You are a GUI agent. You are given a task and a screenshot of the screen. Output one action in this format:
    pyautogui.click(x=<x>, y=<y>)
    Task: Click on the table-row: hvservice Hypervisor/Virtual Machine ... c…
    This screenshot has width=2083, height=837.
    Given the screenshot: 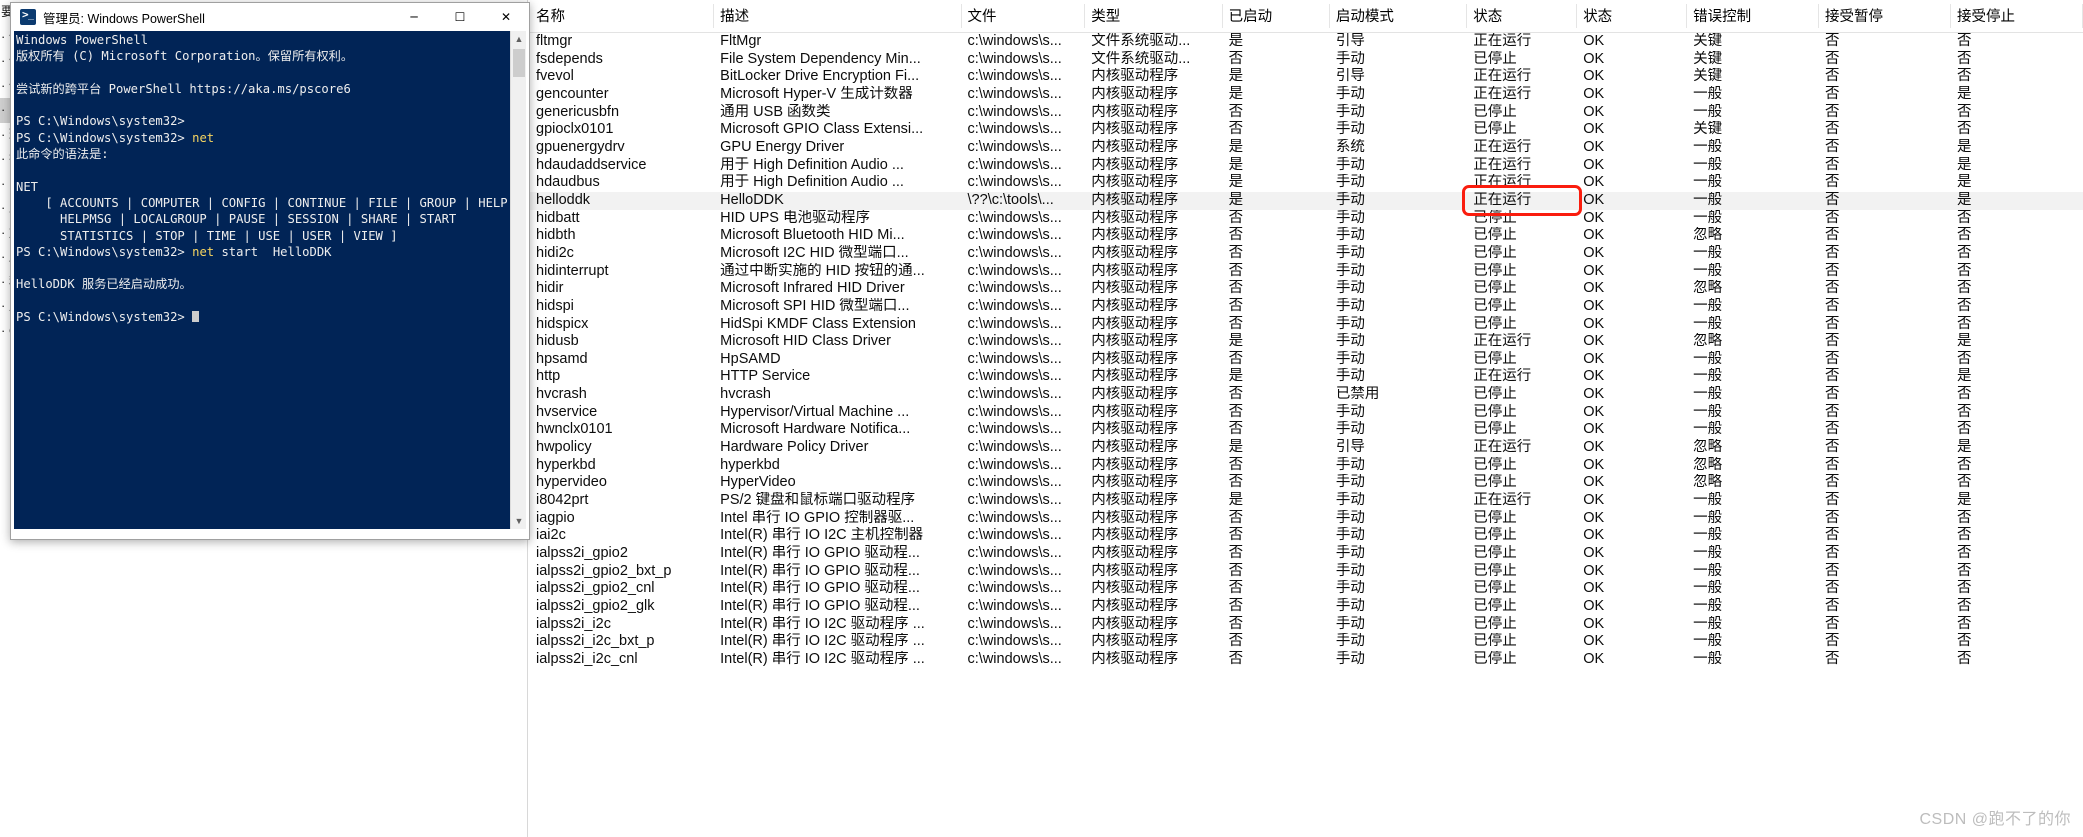 What is the action you would take?
    pyautogui.click(x=1306, y=413)
    